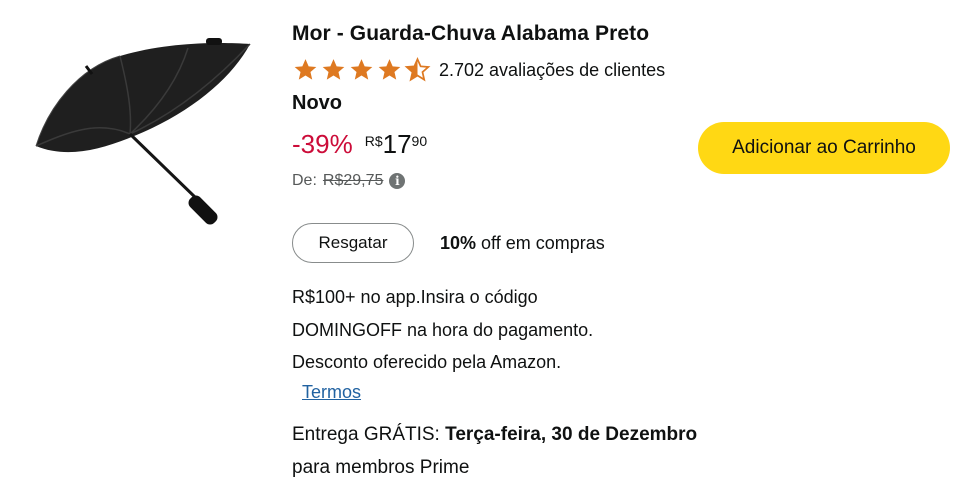 The image size is (957, 500). I want to click on rating-row: 2.702 avaliações de clientes, so click(478, 70).